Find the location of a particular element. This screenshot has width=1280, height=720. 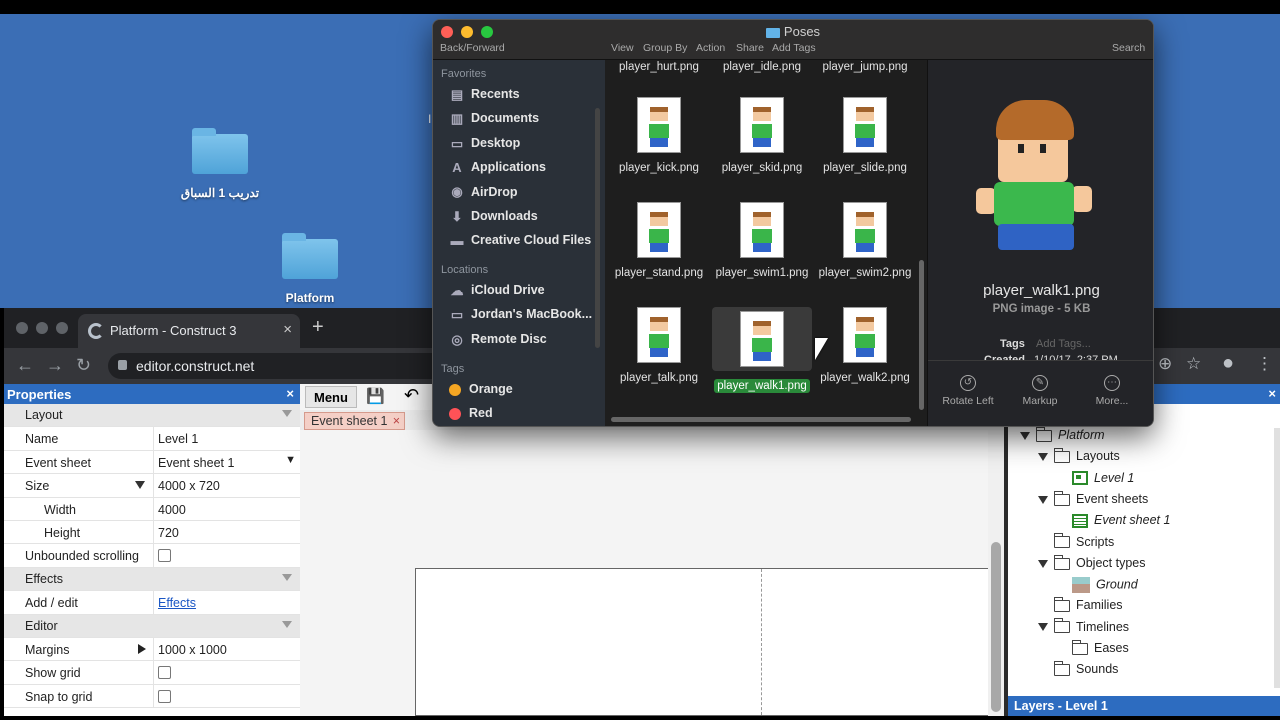

file-item: player_stand.png is located at coordinates (659, 241).